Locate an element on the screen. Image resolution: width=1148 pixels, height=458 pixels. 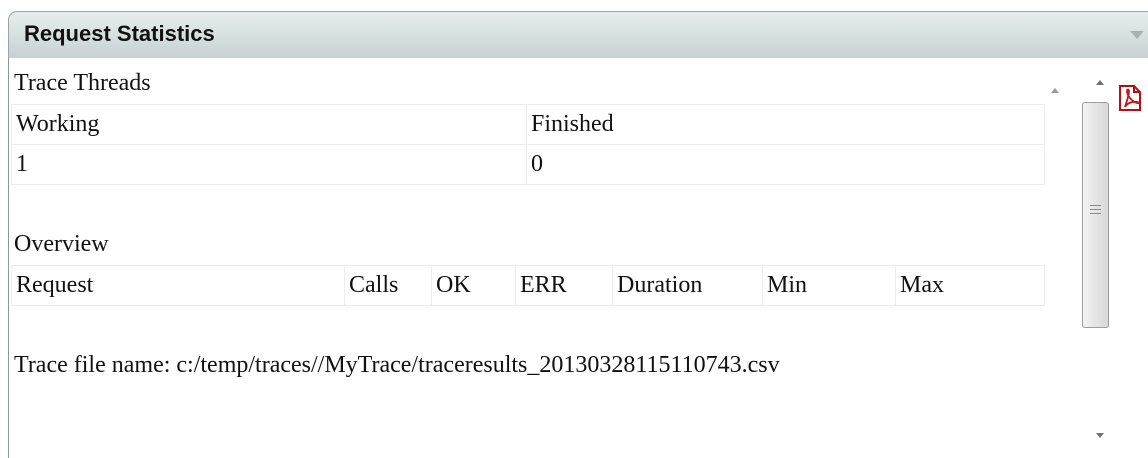
column-header-ok: OK is located at coordinates (473, 285).